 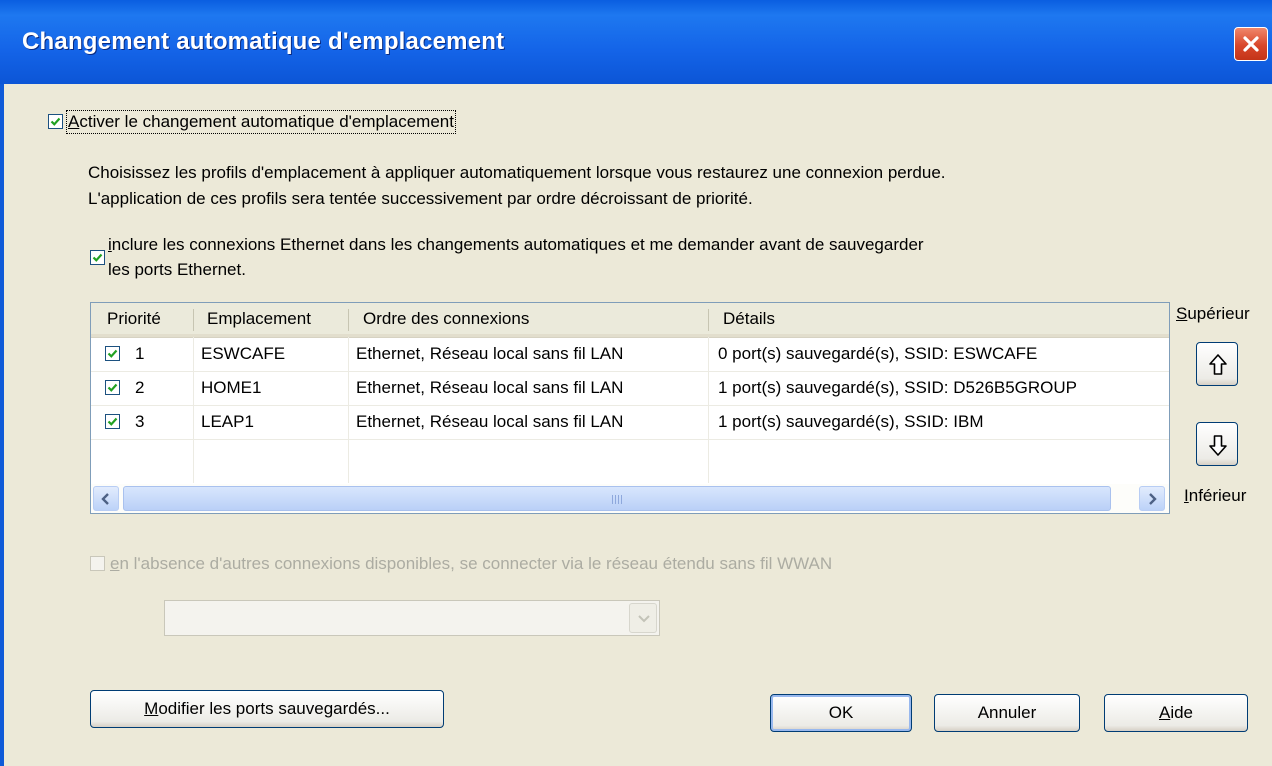 I want to click on include-ethernet-label-line-2: les ports Ethernet., so click(x=177, y=270).